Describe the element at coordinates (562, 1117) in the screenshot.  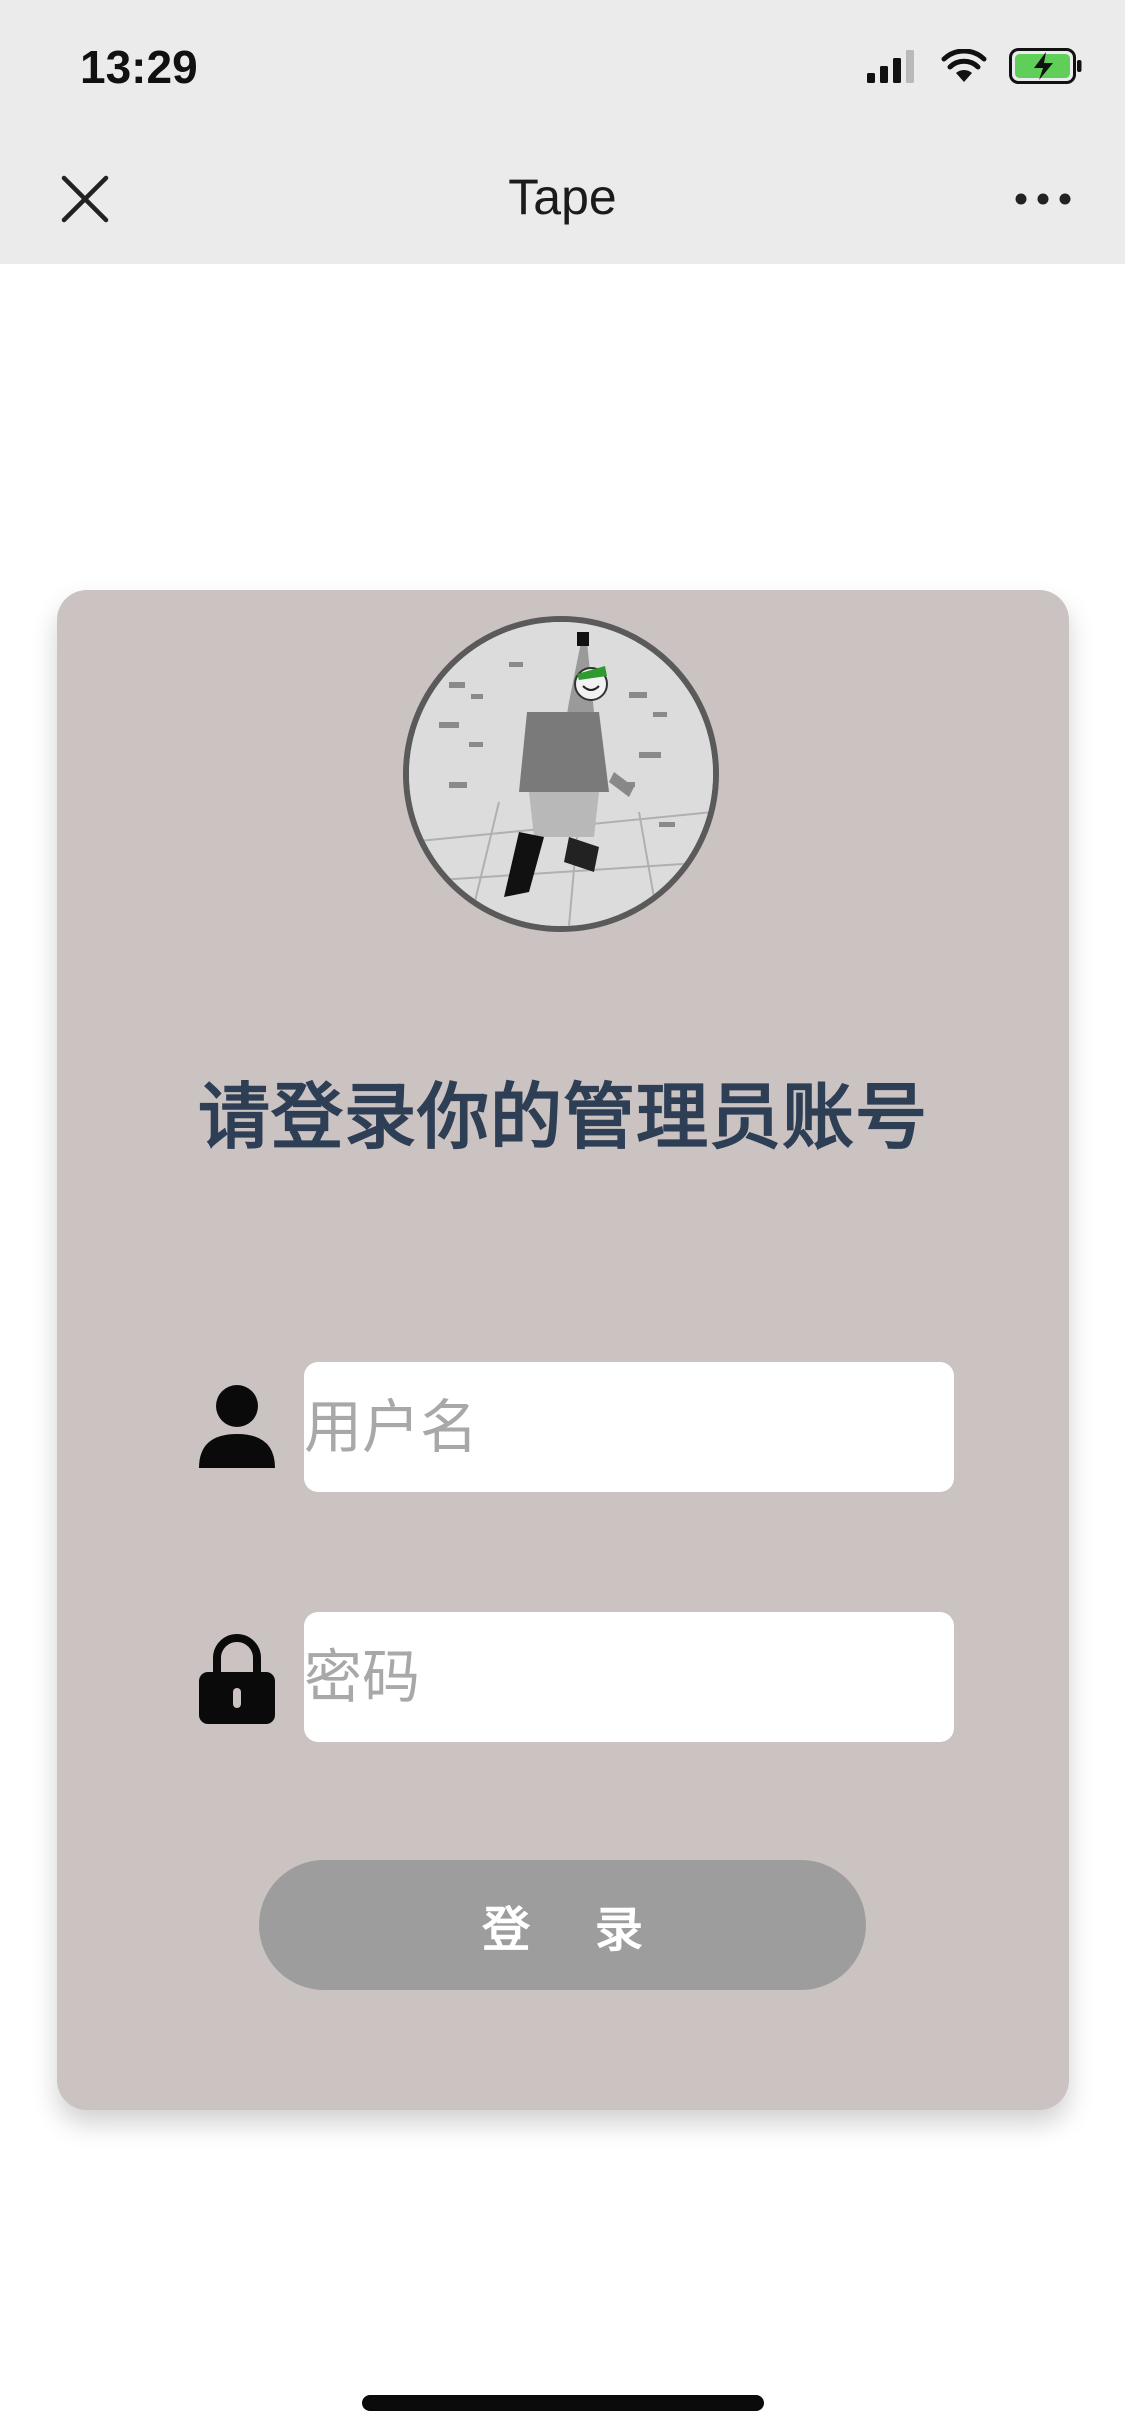
I see `login-heading: 请登录你的管理员账号` at that location.